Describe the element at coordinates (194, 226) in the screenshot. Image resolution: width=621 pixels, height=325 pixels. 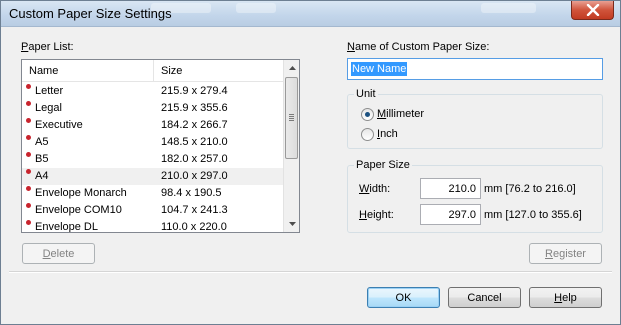
I see `paper-size: 110.0 x 220.0` at that location.